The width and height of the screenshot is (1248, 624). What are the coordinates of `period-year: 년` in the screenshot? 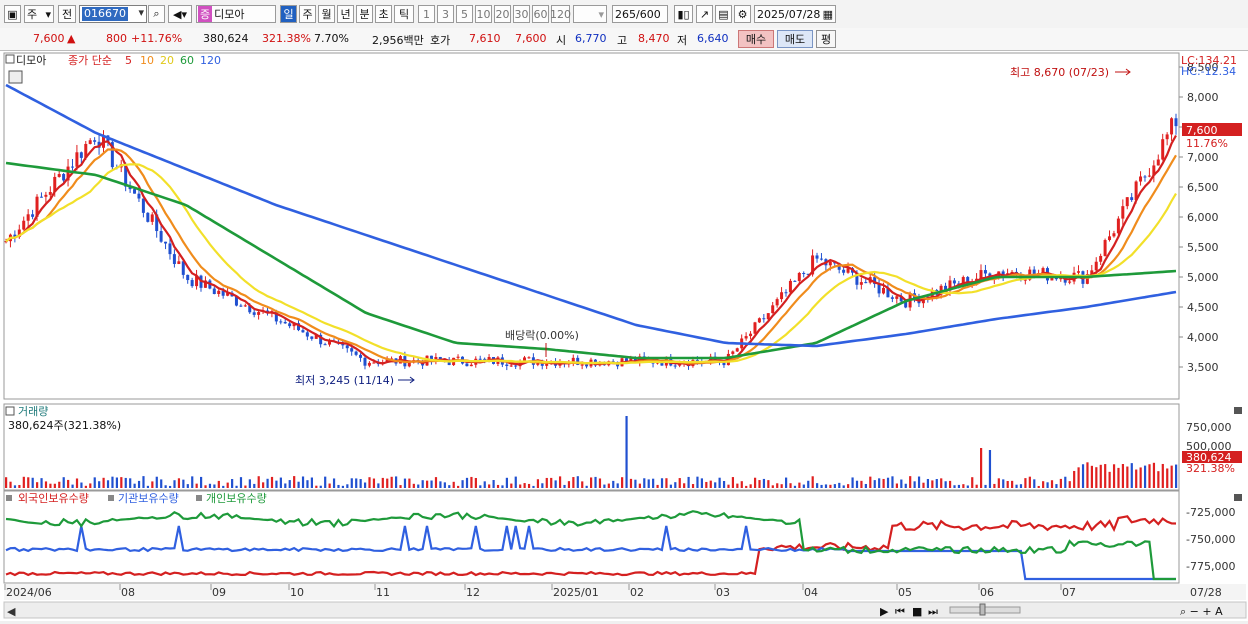 It's located at (345, 14).